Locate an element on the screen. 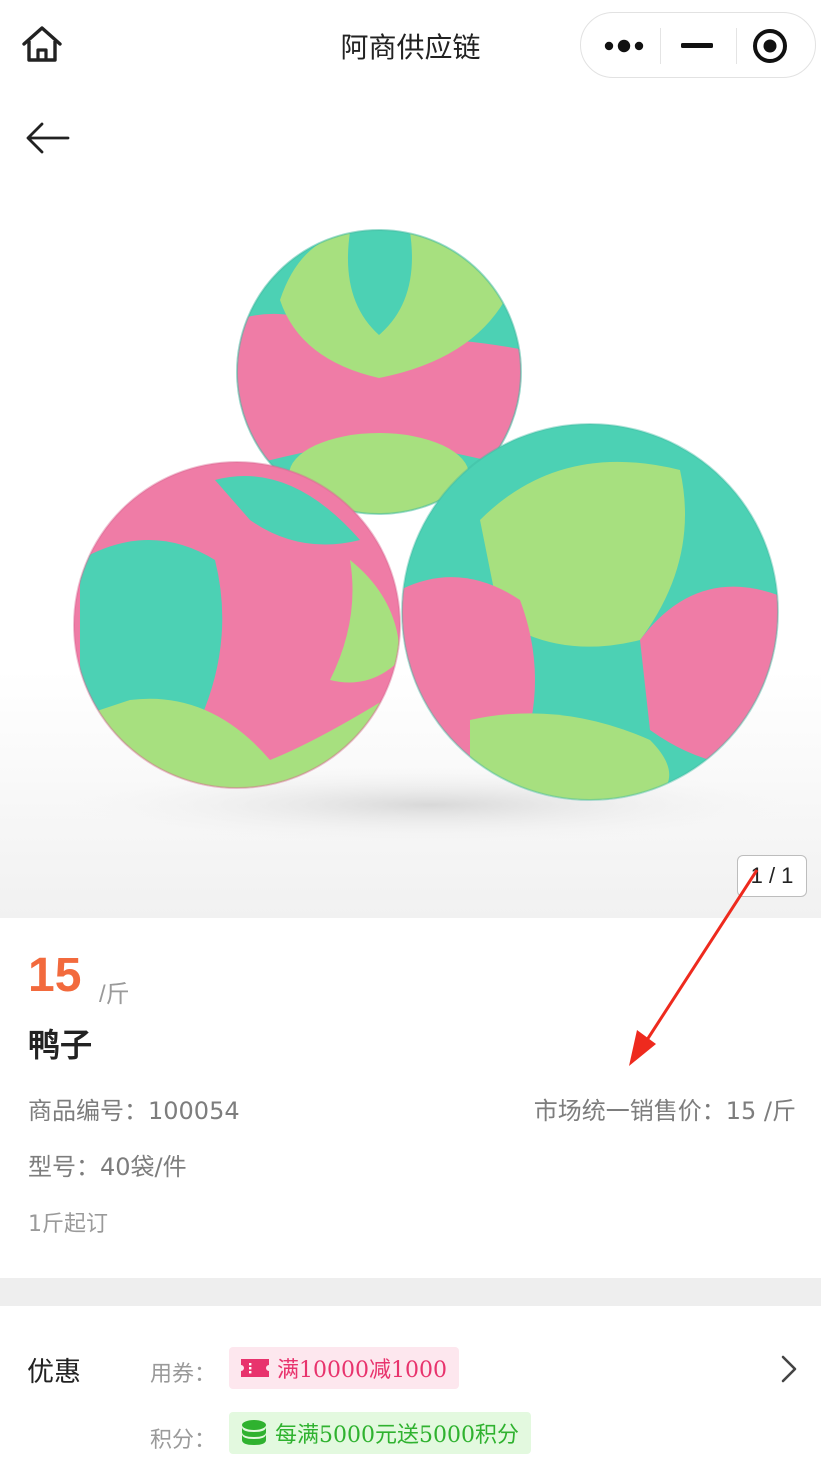 The height and width of the screenshot is (1483, 821). price-unit: /斤 is located at coordinates (114, 994).